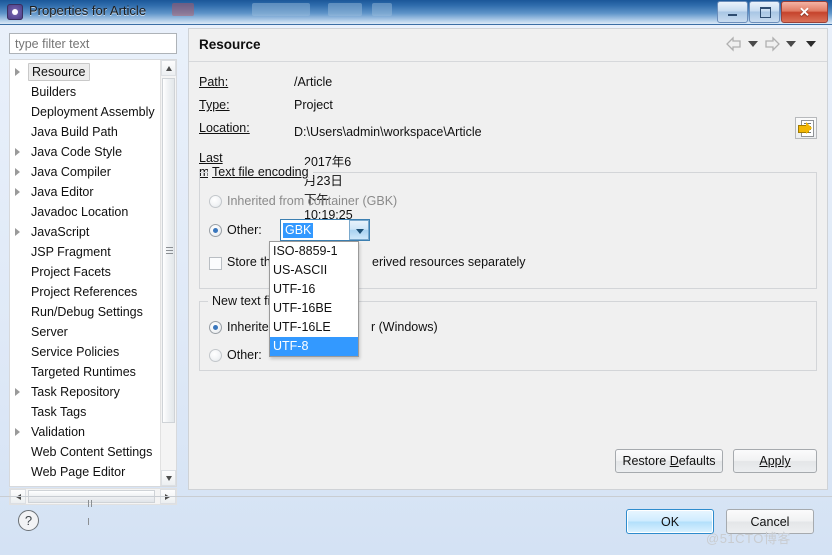 The height and width of the screenshot is (555, 832). I want to click on resolve-link-icon-button, so click(806, 128).